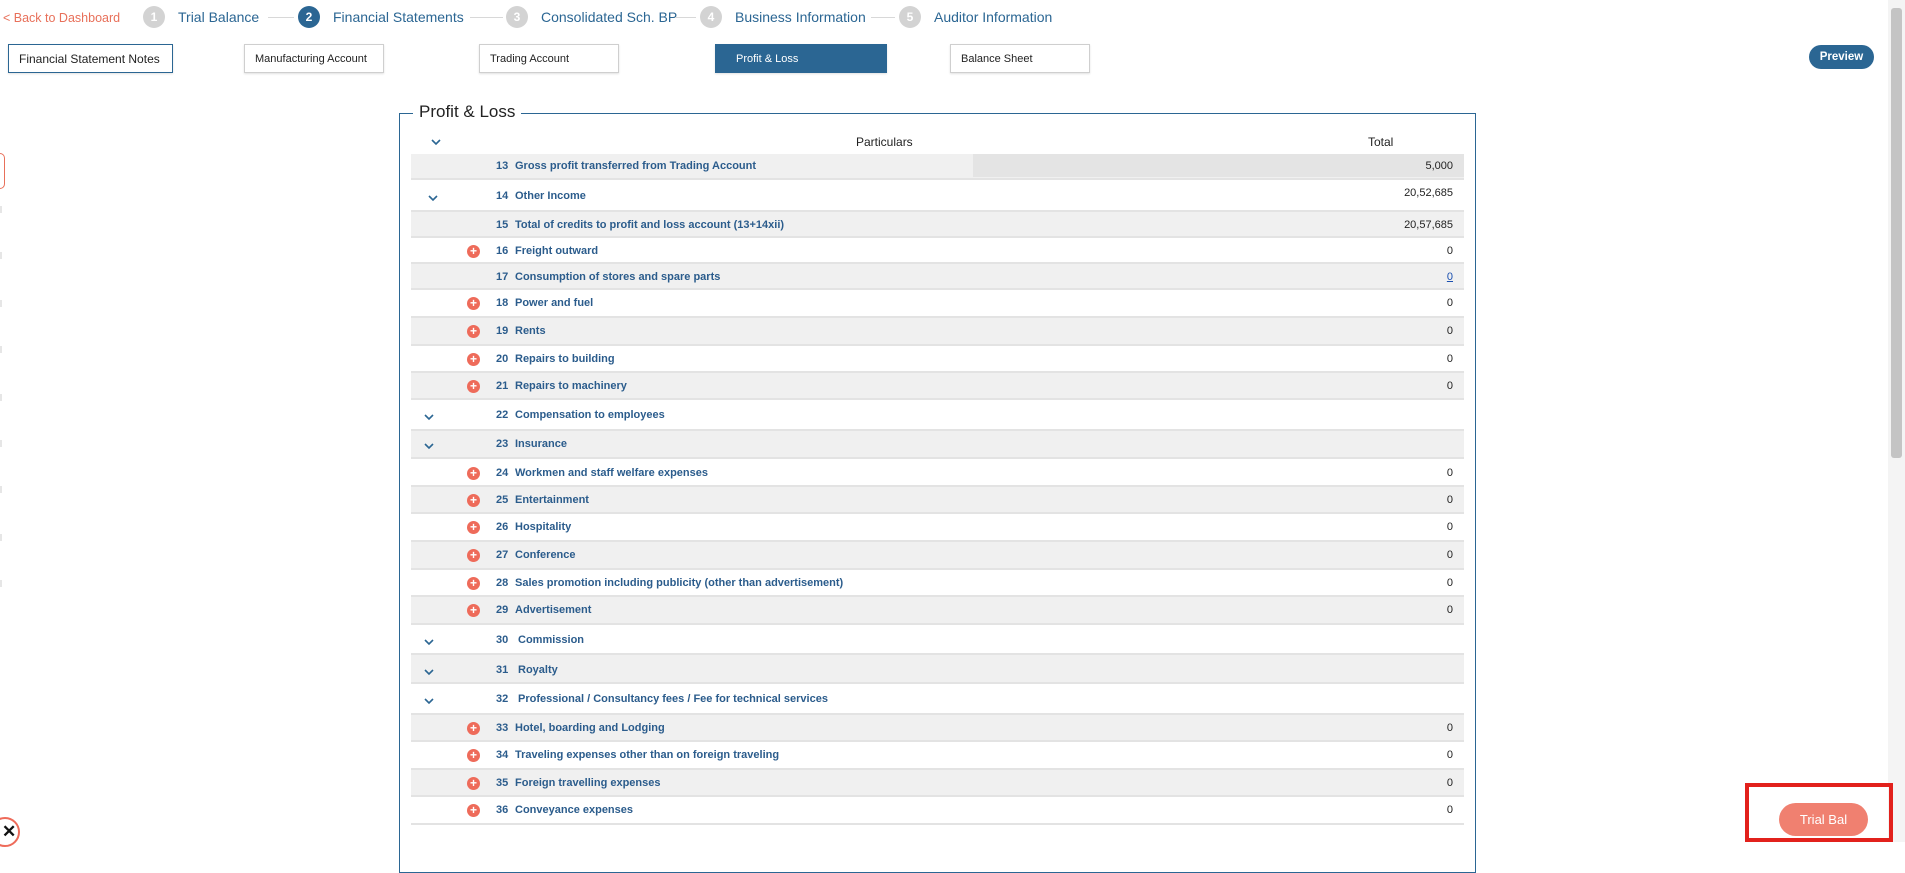  I want to click on step-financial-statements: 2 Financial Statements, so click(381, 17).